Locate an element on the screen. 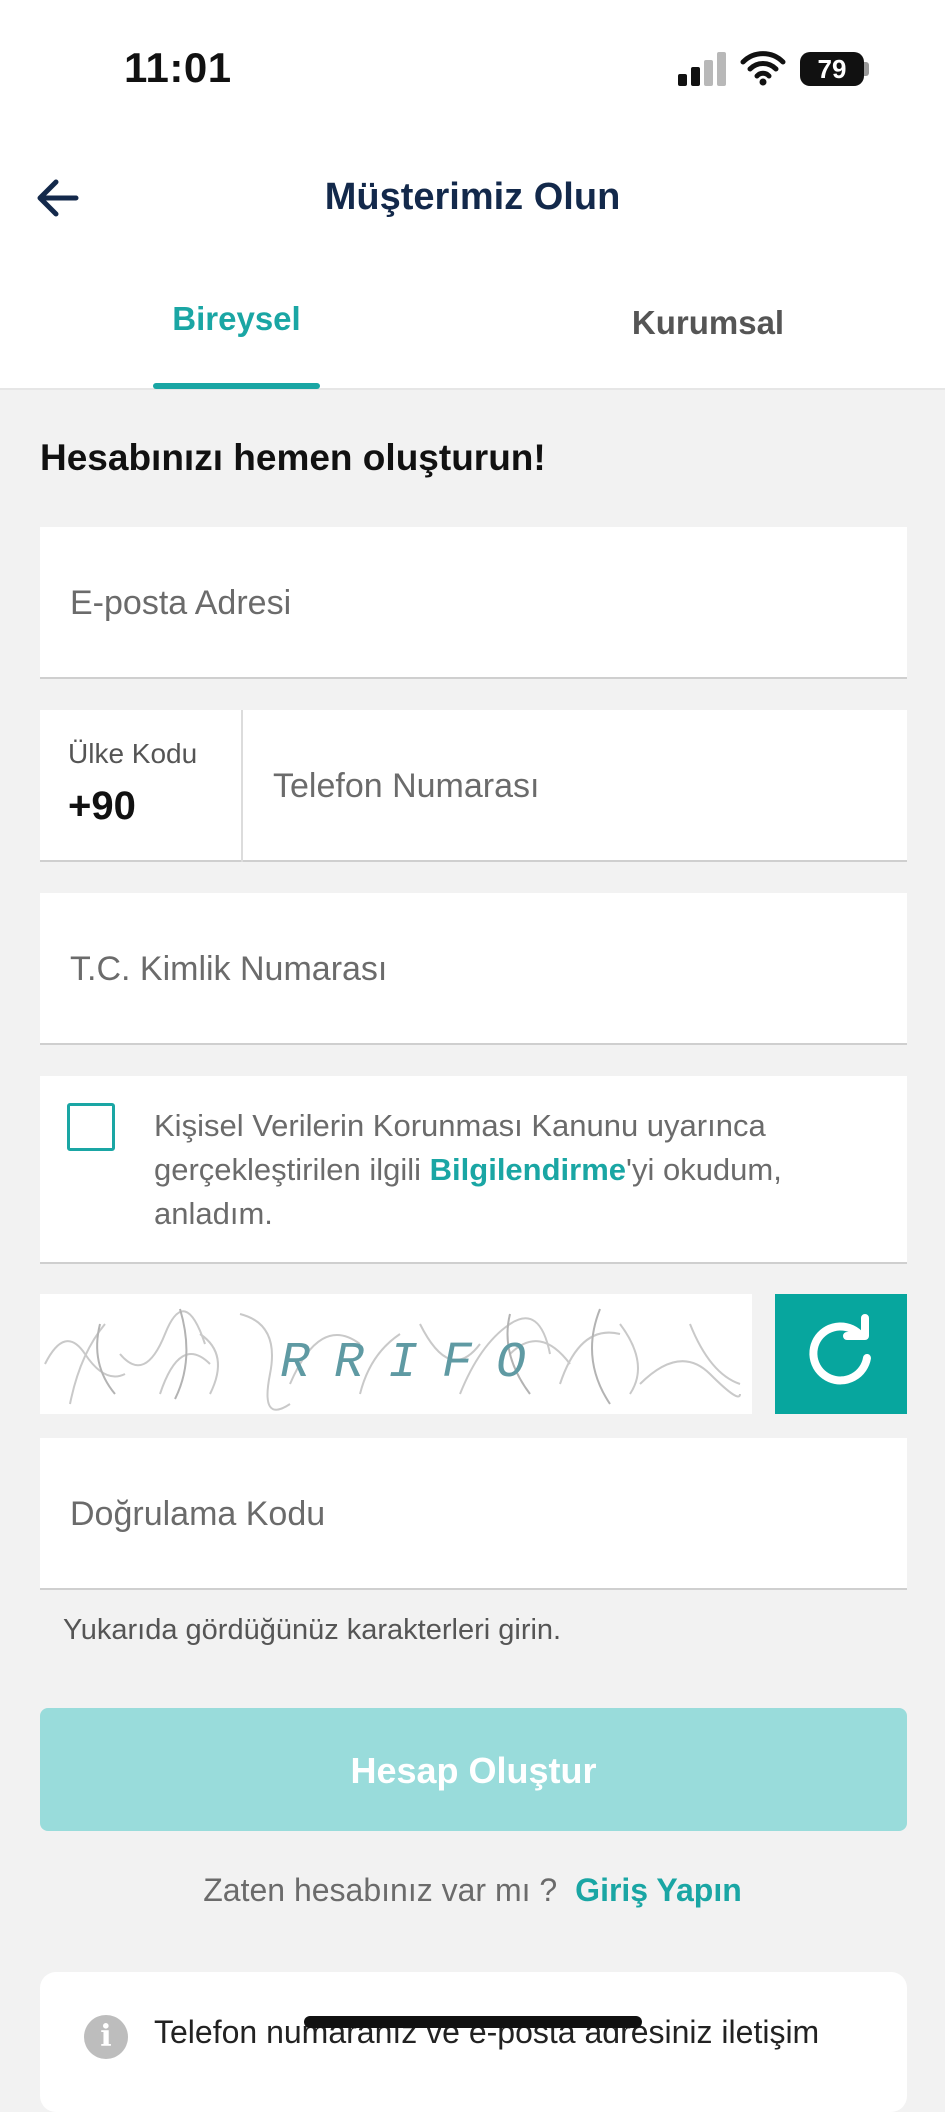 The image size is (945, 2112). form-heading: Hesabınızı hemen oluşturun! is located at coordinates (293, 457).